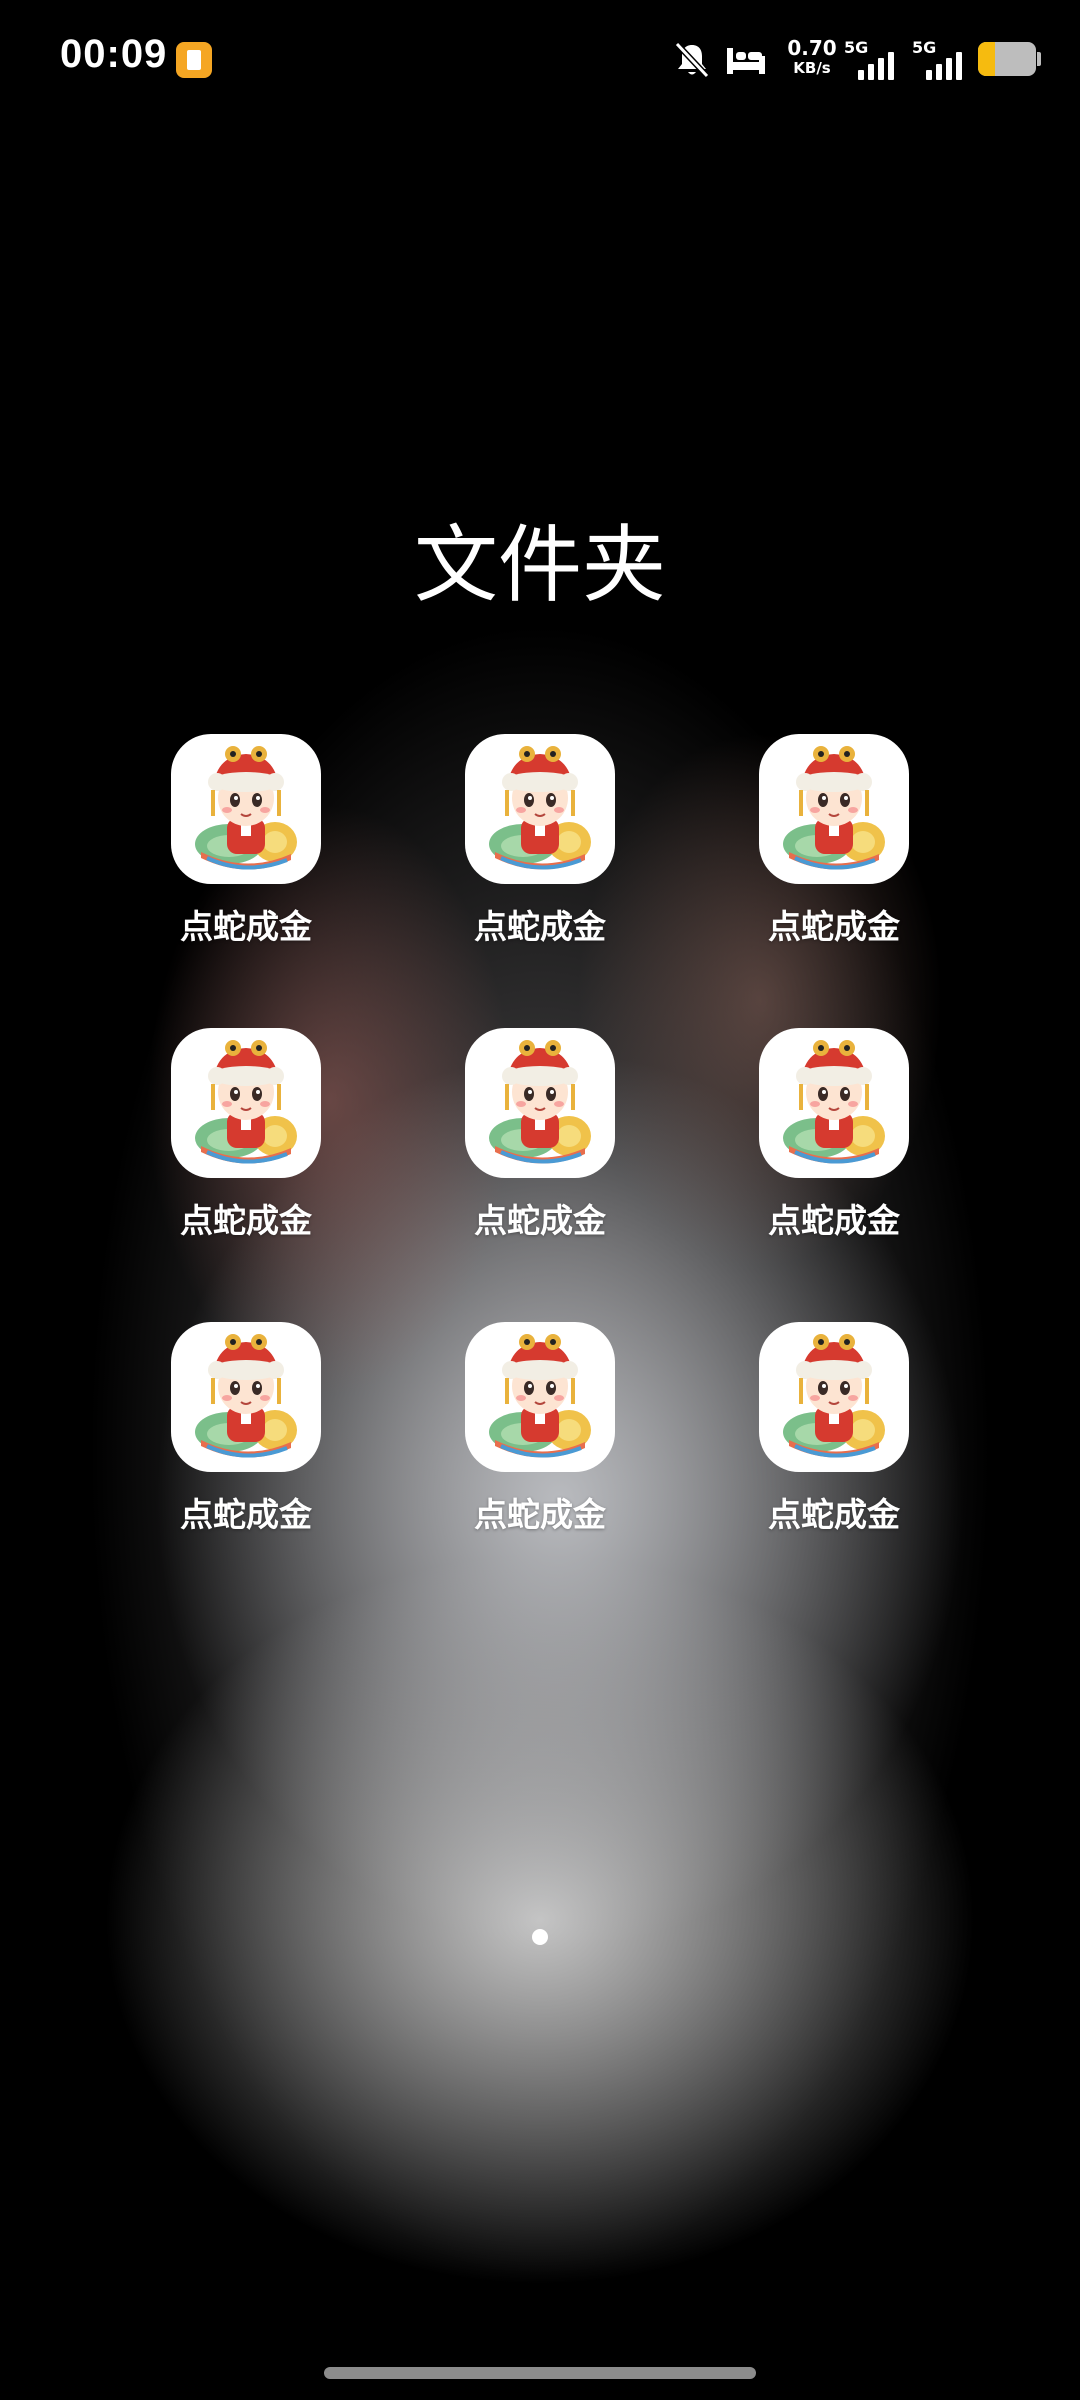 The width and height of the screenshot is (1080, 2400). I want to click on app-2: 点蛇成金, so click(540, 844).